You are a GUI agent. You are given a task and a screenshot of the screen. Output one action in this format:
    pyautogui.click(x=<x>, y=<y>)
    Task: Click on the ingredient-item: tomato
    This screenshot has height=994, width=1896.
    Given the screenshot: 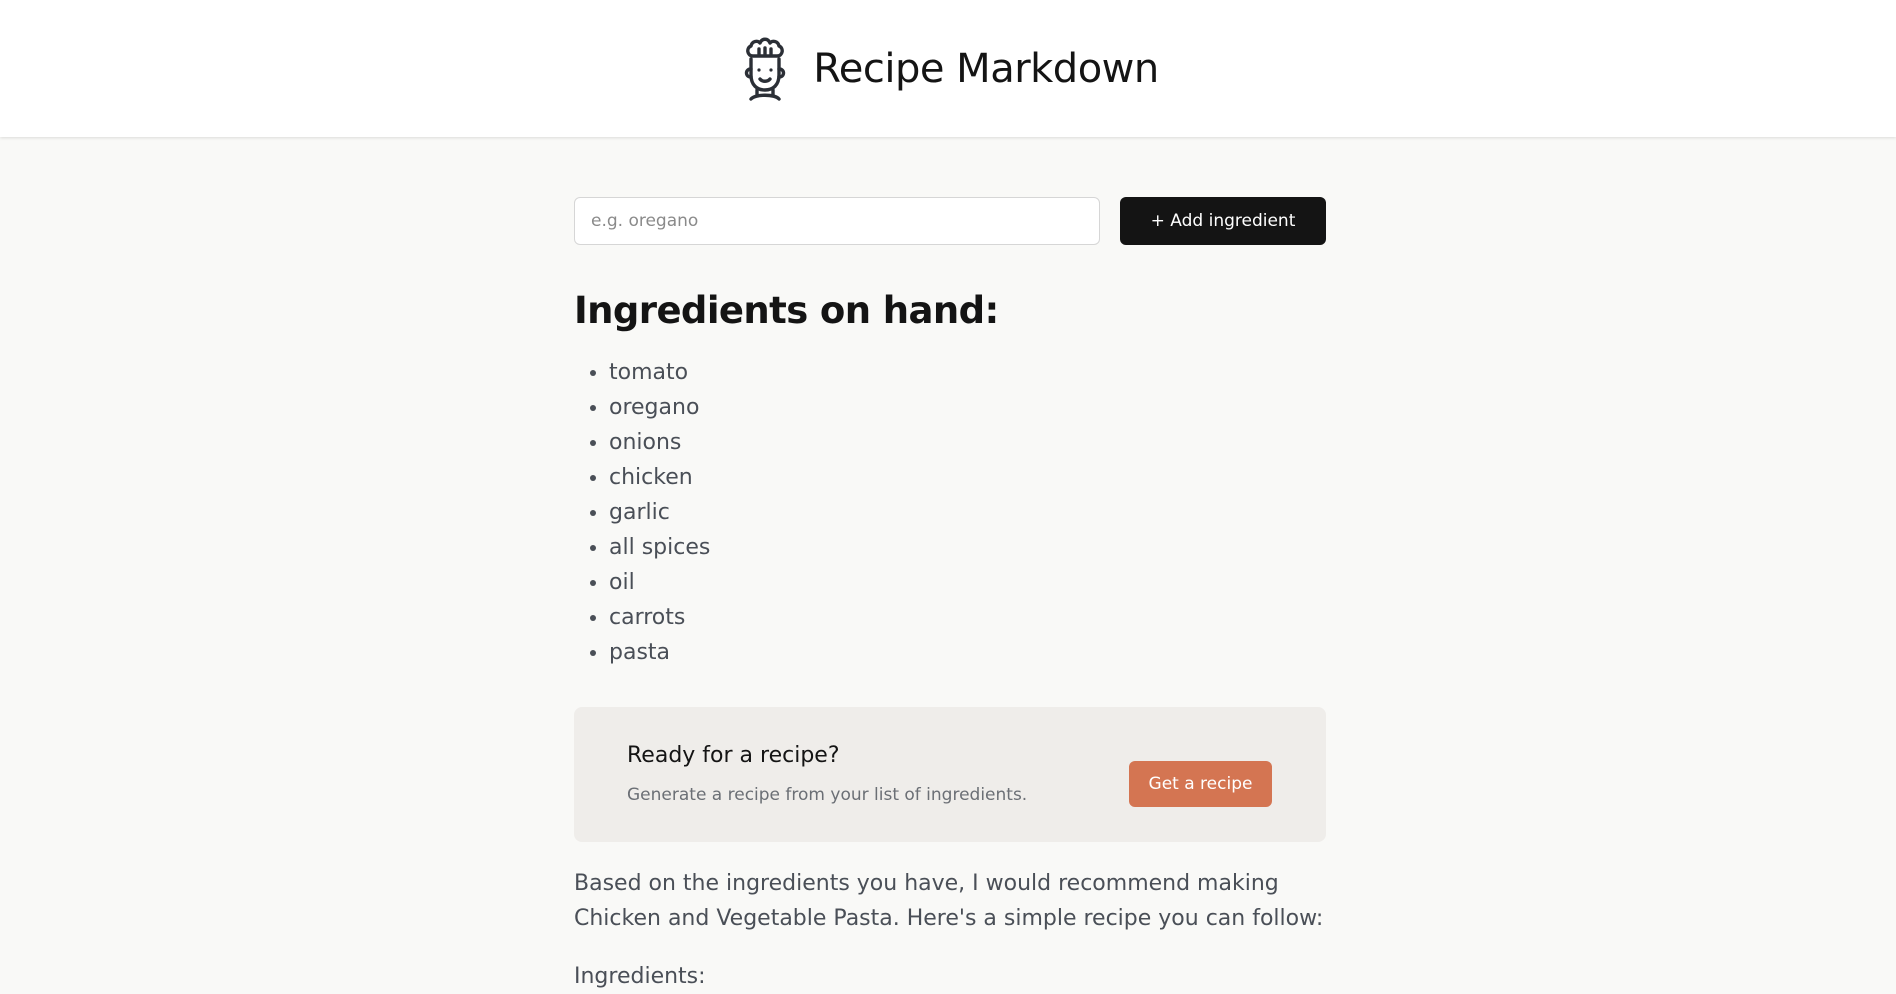 What is the action you would take?
    pyautogui.click(x=967, y=372)
    